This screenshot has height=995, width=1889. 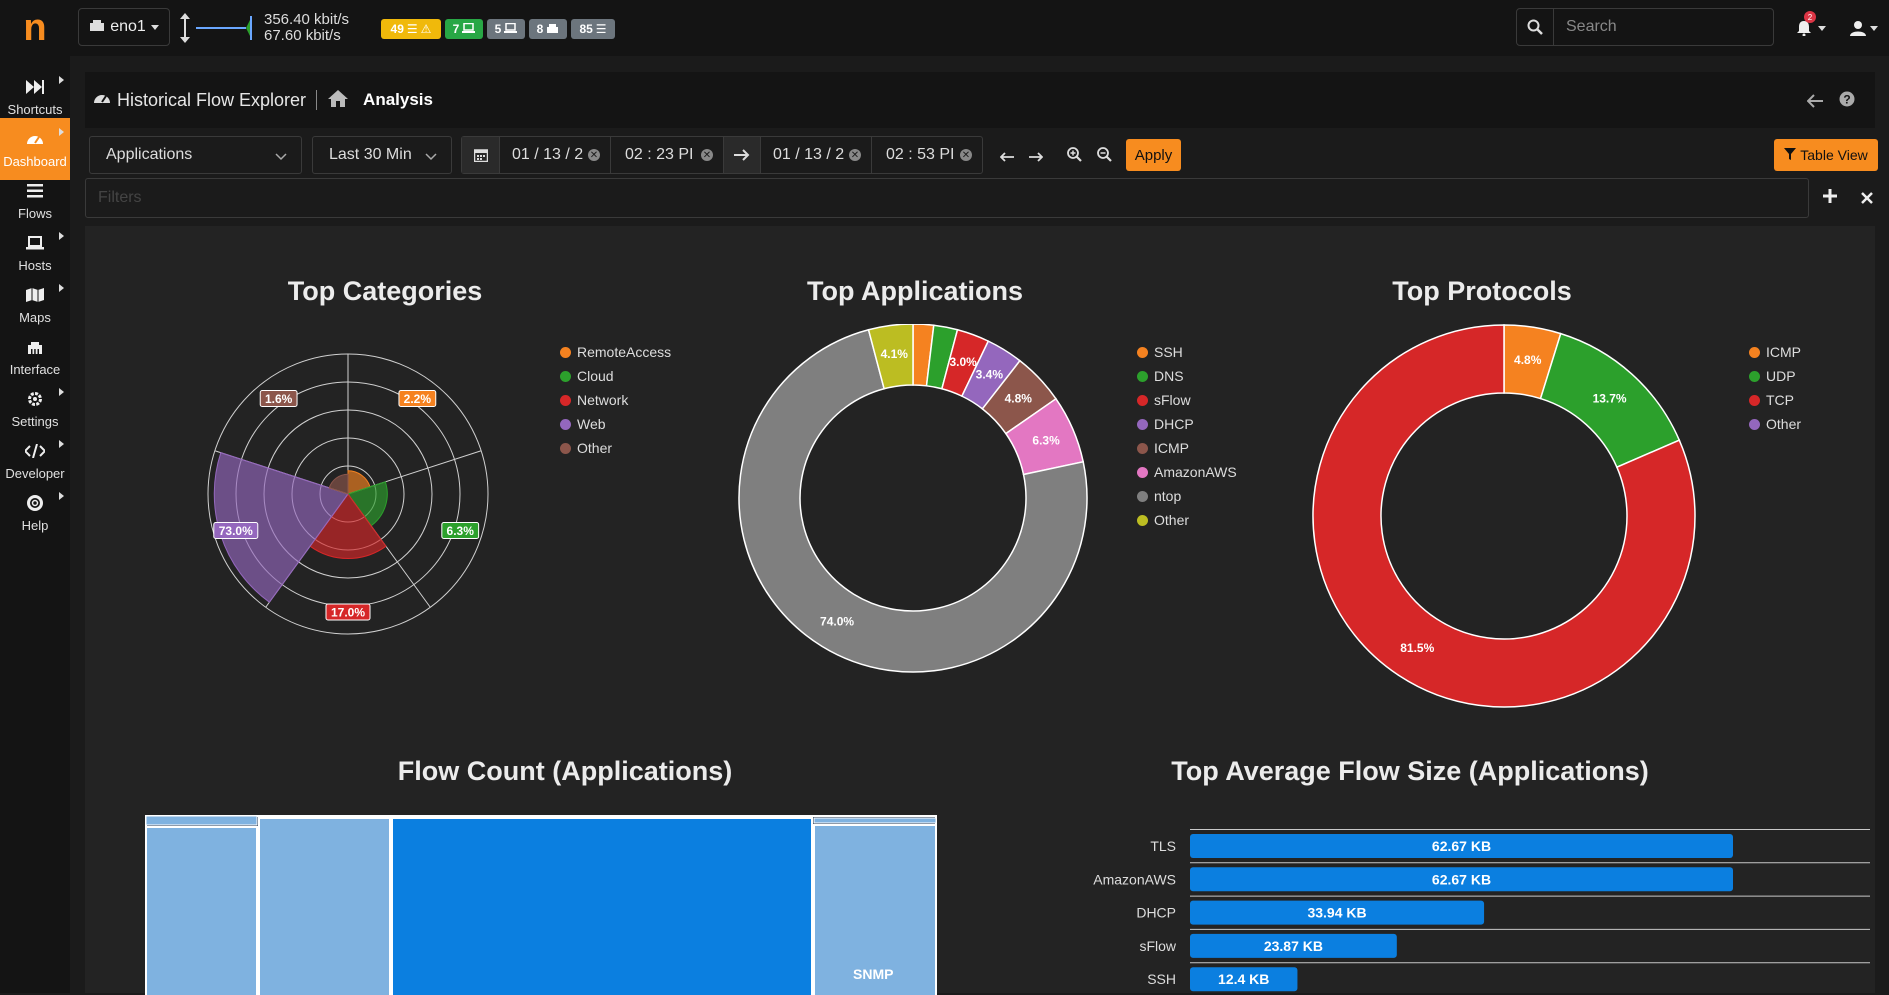 I want to click on range-select: Last 30 Min, so click(x=382, y=155).